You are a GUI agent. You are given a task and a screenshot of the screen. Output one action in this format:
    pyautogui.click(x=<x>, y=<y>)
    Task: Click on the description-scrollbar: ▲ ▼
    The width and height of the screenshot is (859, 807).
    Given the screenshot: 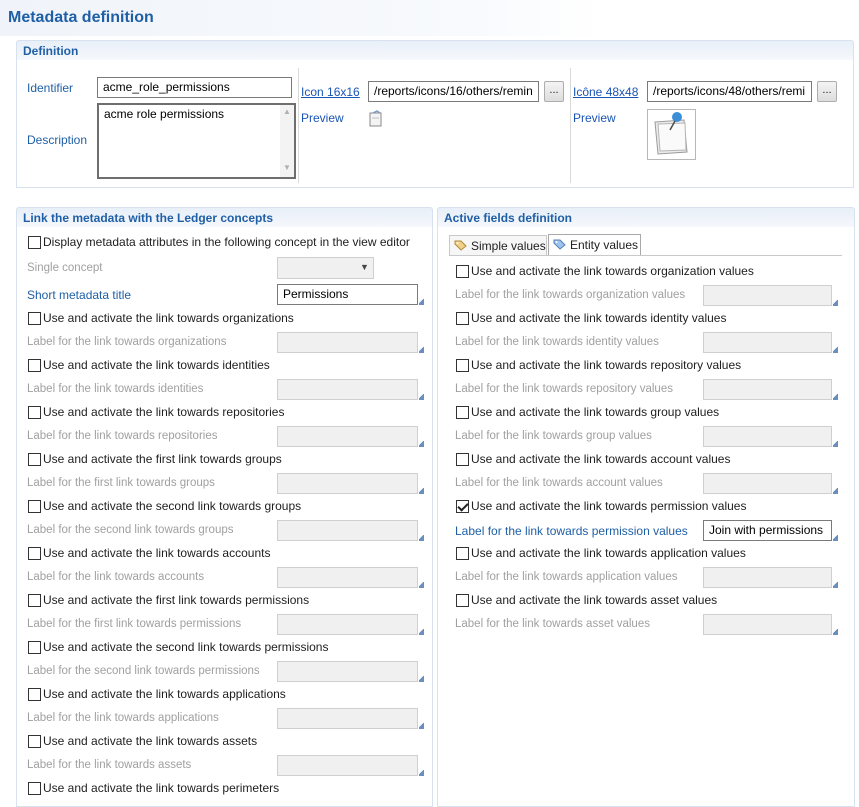 What is the action you would take?
    pyautogui.click(x=287, y=141)
    